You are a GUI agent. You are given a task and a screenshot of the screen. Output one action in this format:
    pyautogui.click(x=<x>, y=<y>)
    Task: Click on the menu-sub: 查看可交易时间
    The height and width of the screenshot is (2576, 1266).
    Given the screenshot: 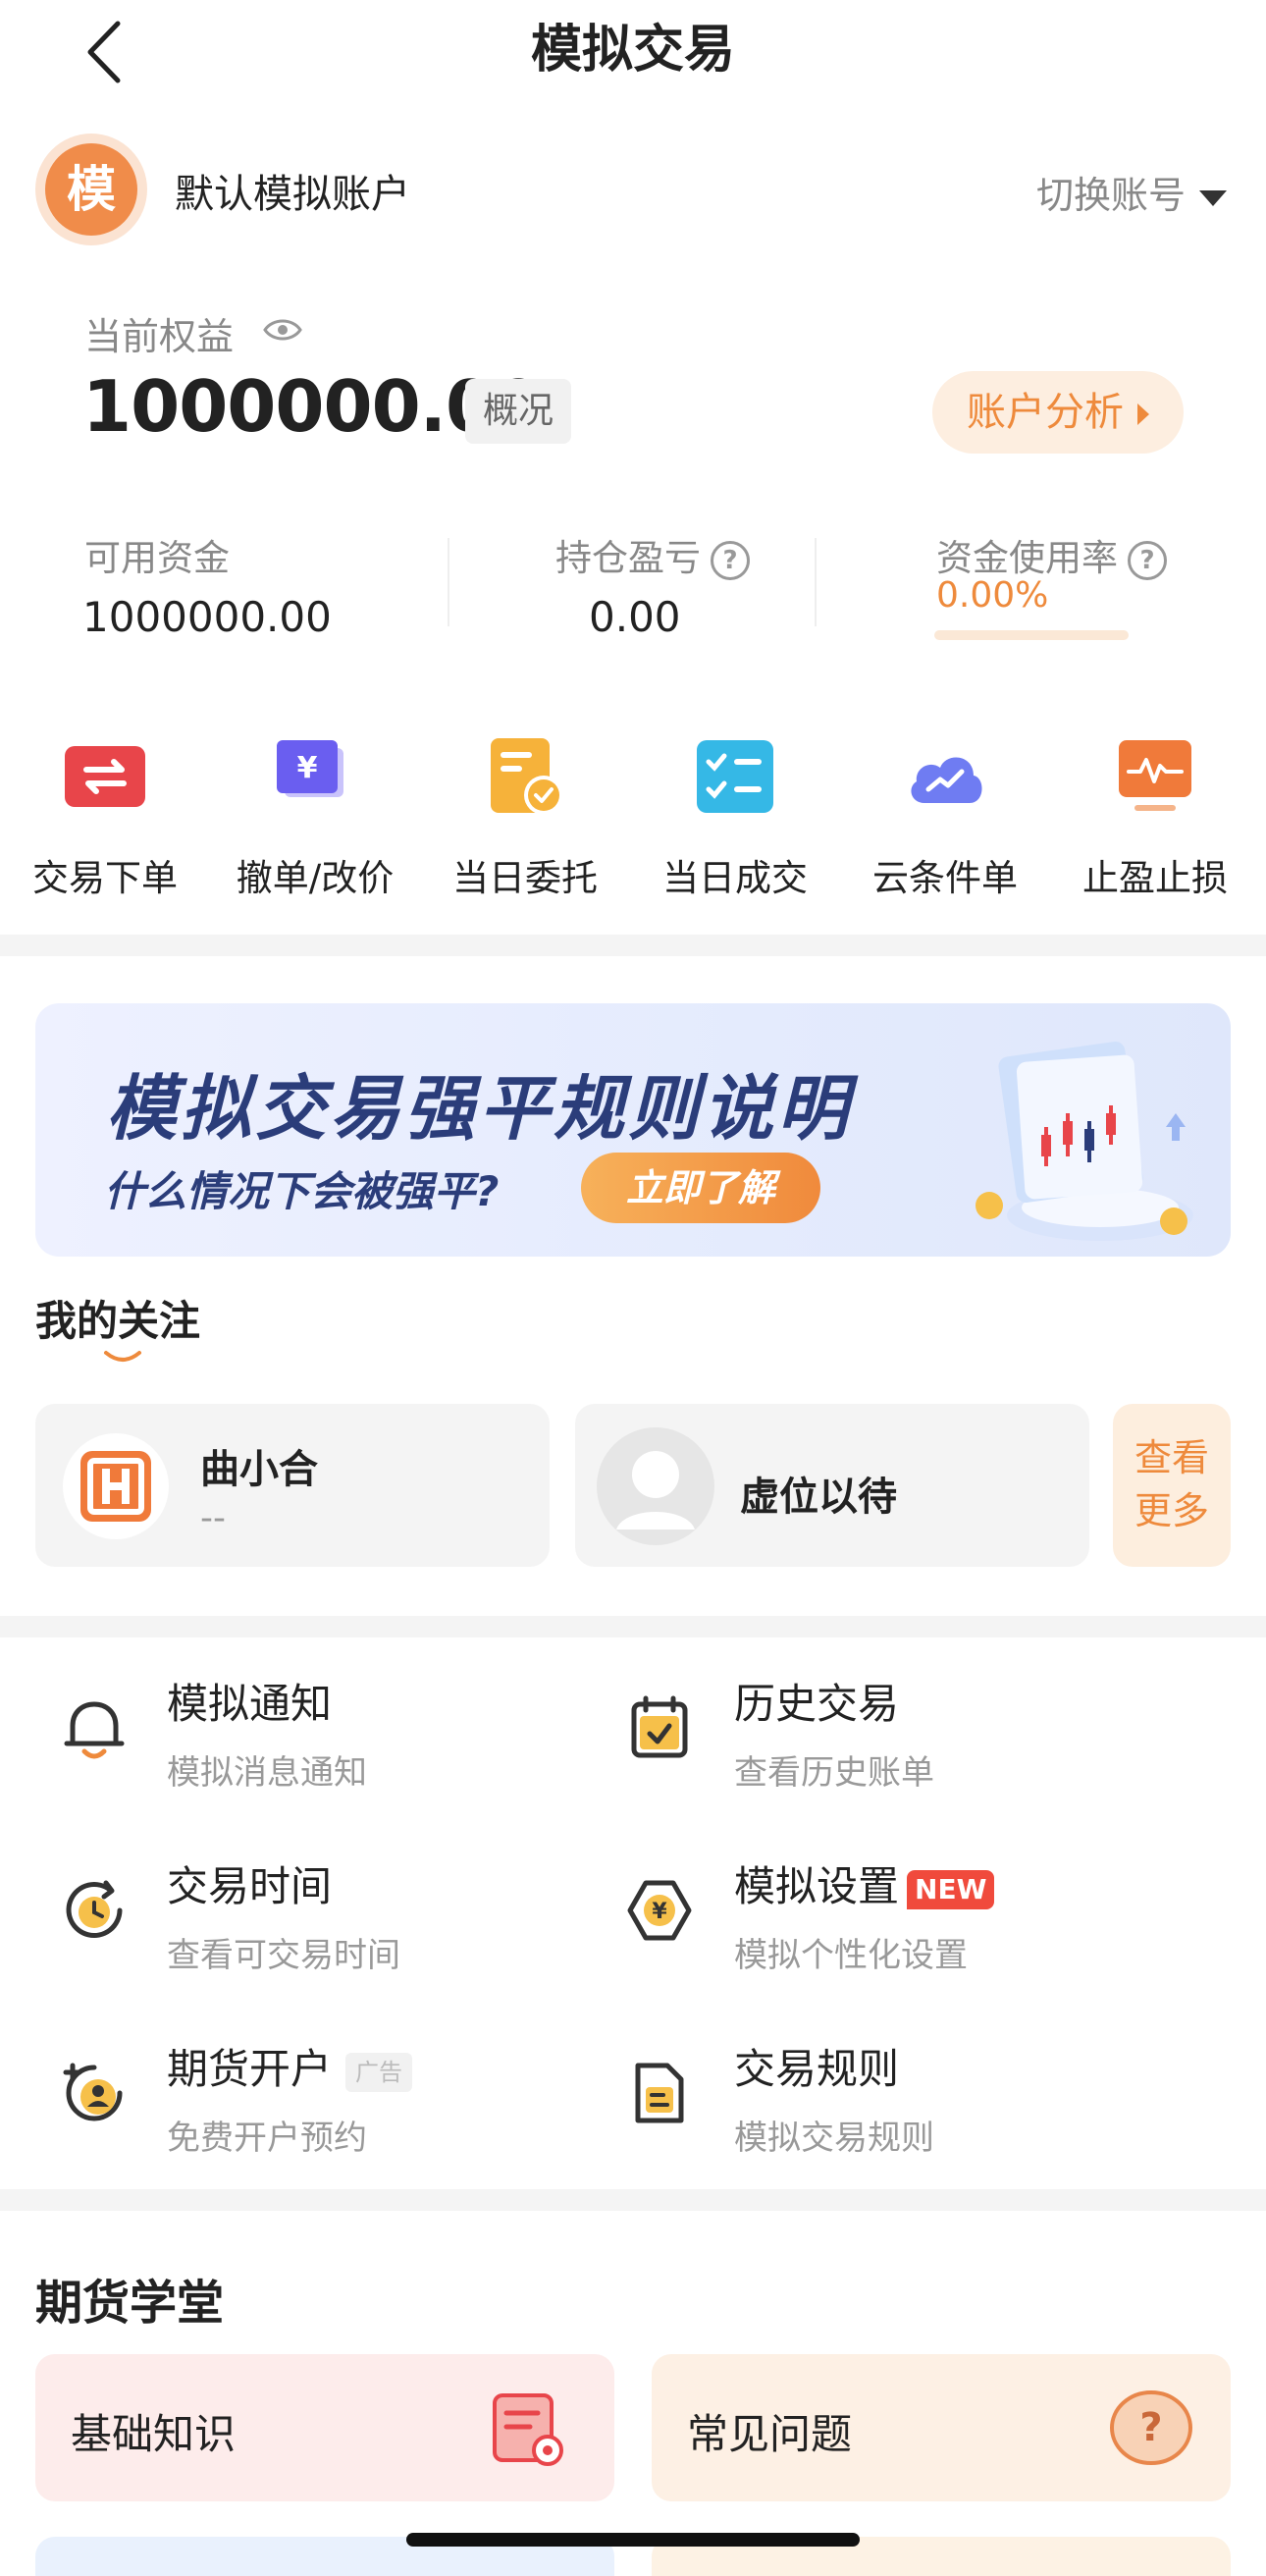 What is the action you would take?
    pyautogui.click(x=283, y=1955)
    